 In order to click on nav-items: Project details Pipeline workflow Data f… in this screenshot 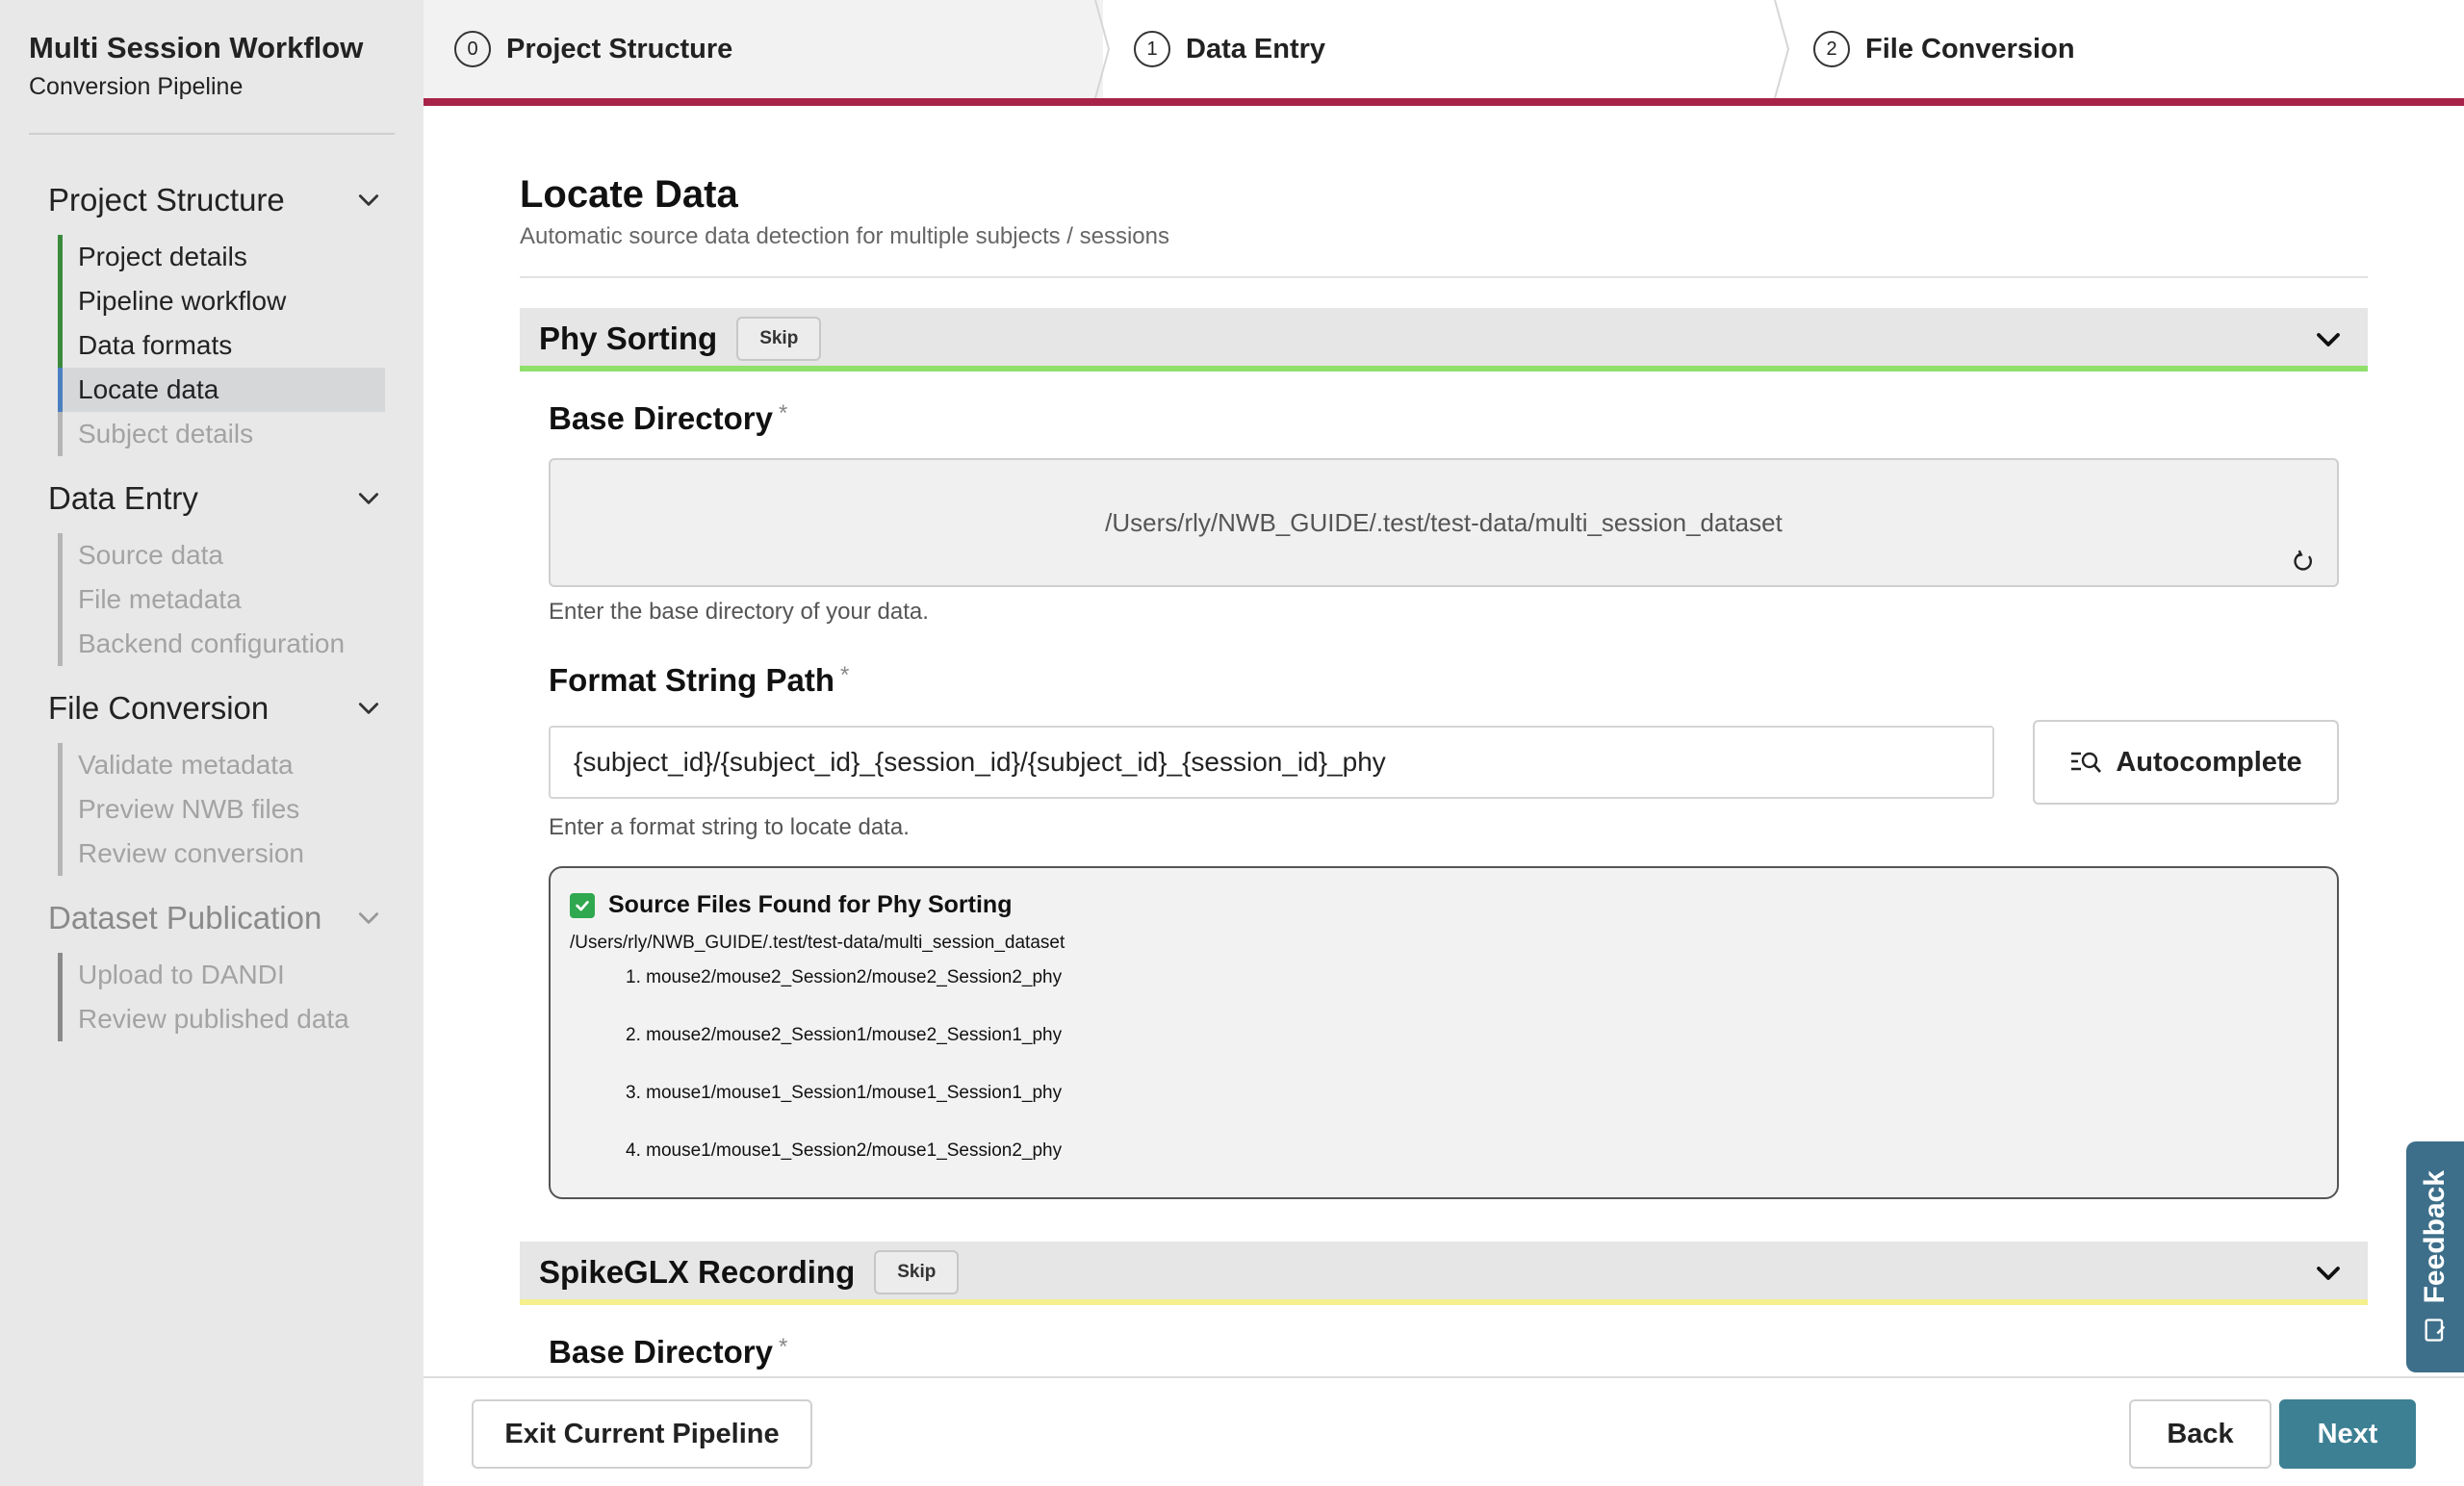, I will do `click(221, 345)`.